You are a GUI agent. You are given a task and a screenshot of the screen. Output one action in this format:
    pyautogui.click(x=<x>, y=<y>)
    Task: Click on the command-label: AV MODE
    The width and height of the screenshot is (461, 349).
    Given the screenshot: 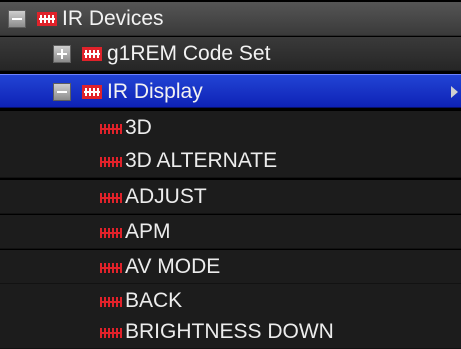 What is the action you would take?
    pyautogui.click(x=173, y=266)
    